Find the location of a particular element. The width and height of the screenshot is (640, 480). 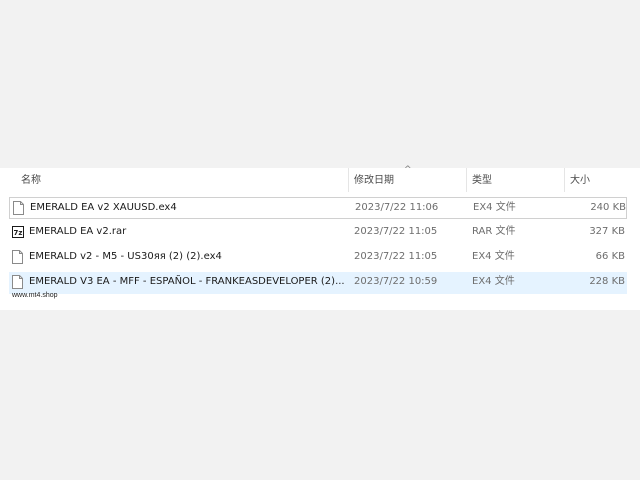

file-size: 228 KB is located at coordinates (607, 281).